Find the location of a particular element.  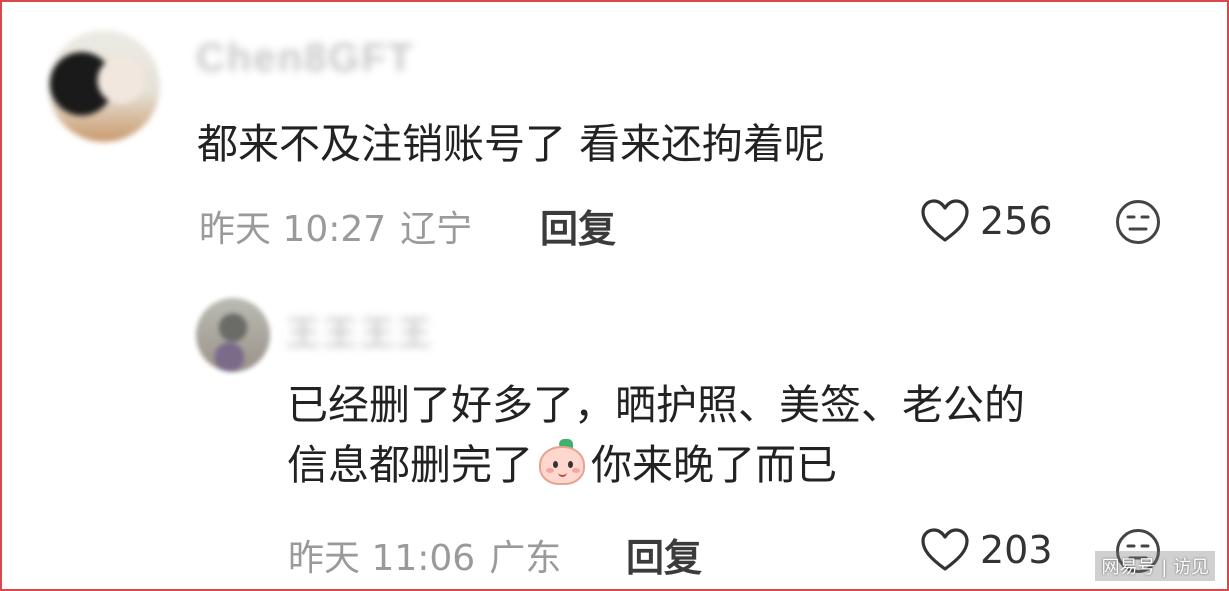

comment-meta: 昨天 10:27 辽宁 is located at coordinates (335, 226).